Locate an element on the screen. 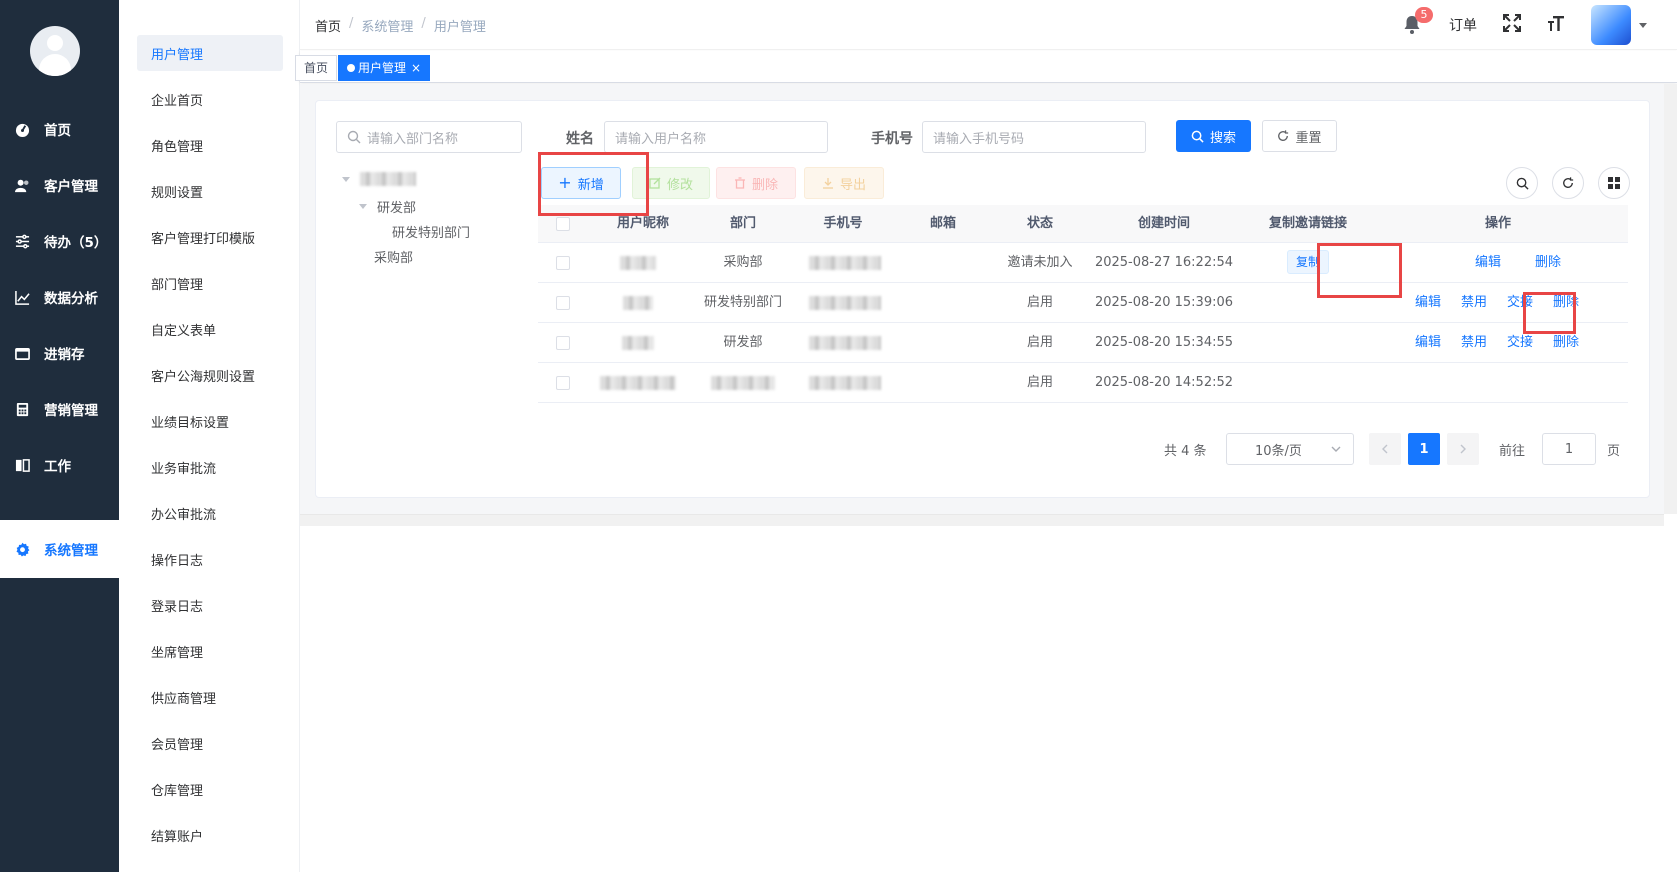 The height and width of the screenshot is (872, 1677). column-header: 状态 is located at coordinates (1039, 223).